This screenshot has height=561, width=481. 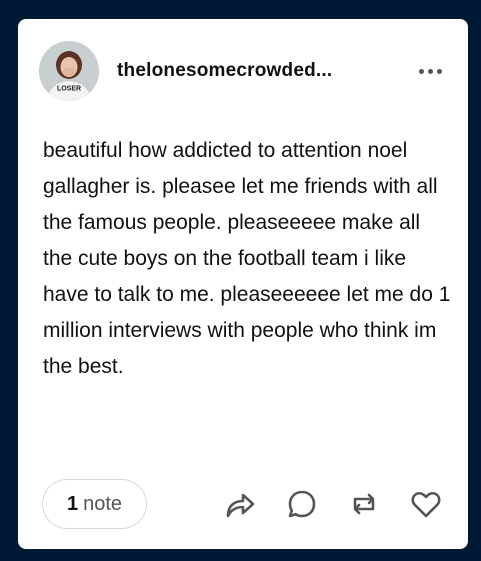 What do you see at coordinates (302, 504) in the screenshot?
I see `reply-icon` at bounding box center [302, 504].